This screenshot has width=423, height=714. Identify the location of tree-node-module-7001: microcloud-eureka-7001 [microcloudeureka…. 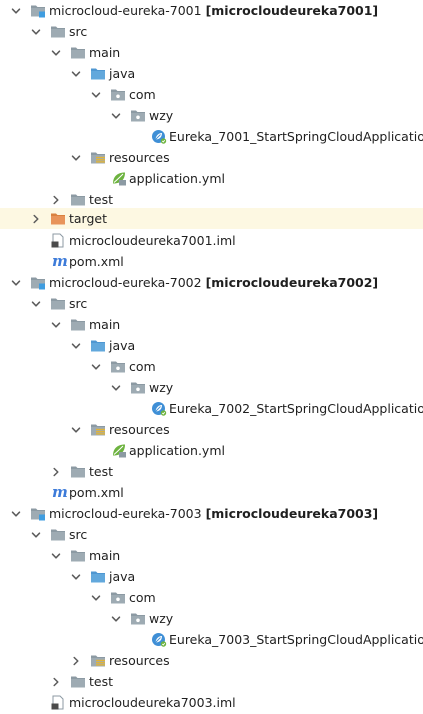
(211, 10).